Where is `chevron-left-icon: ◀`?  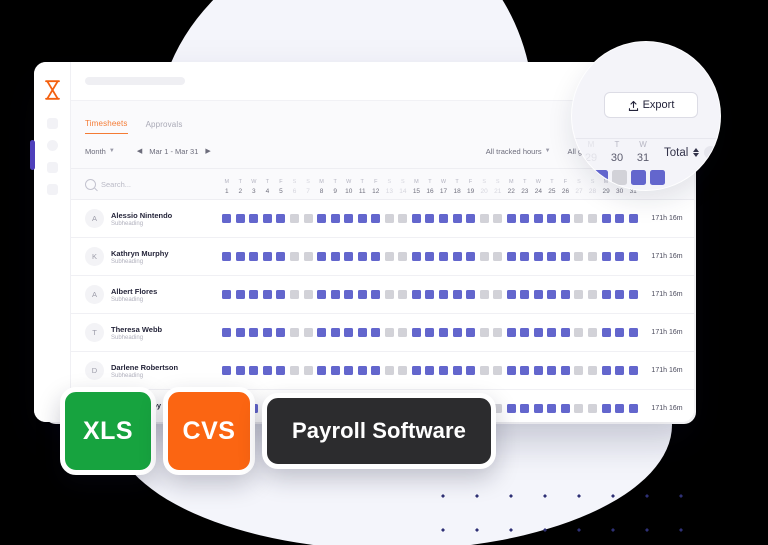 chevron-left-icon: ◀ is located at coordinates (139, 151).